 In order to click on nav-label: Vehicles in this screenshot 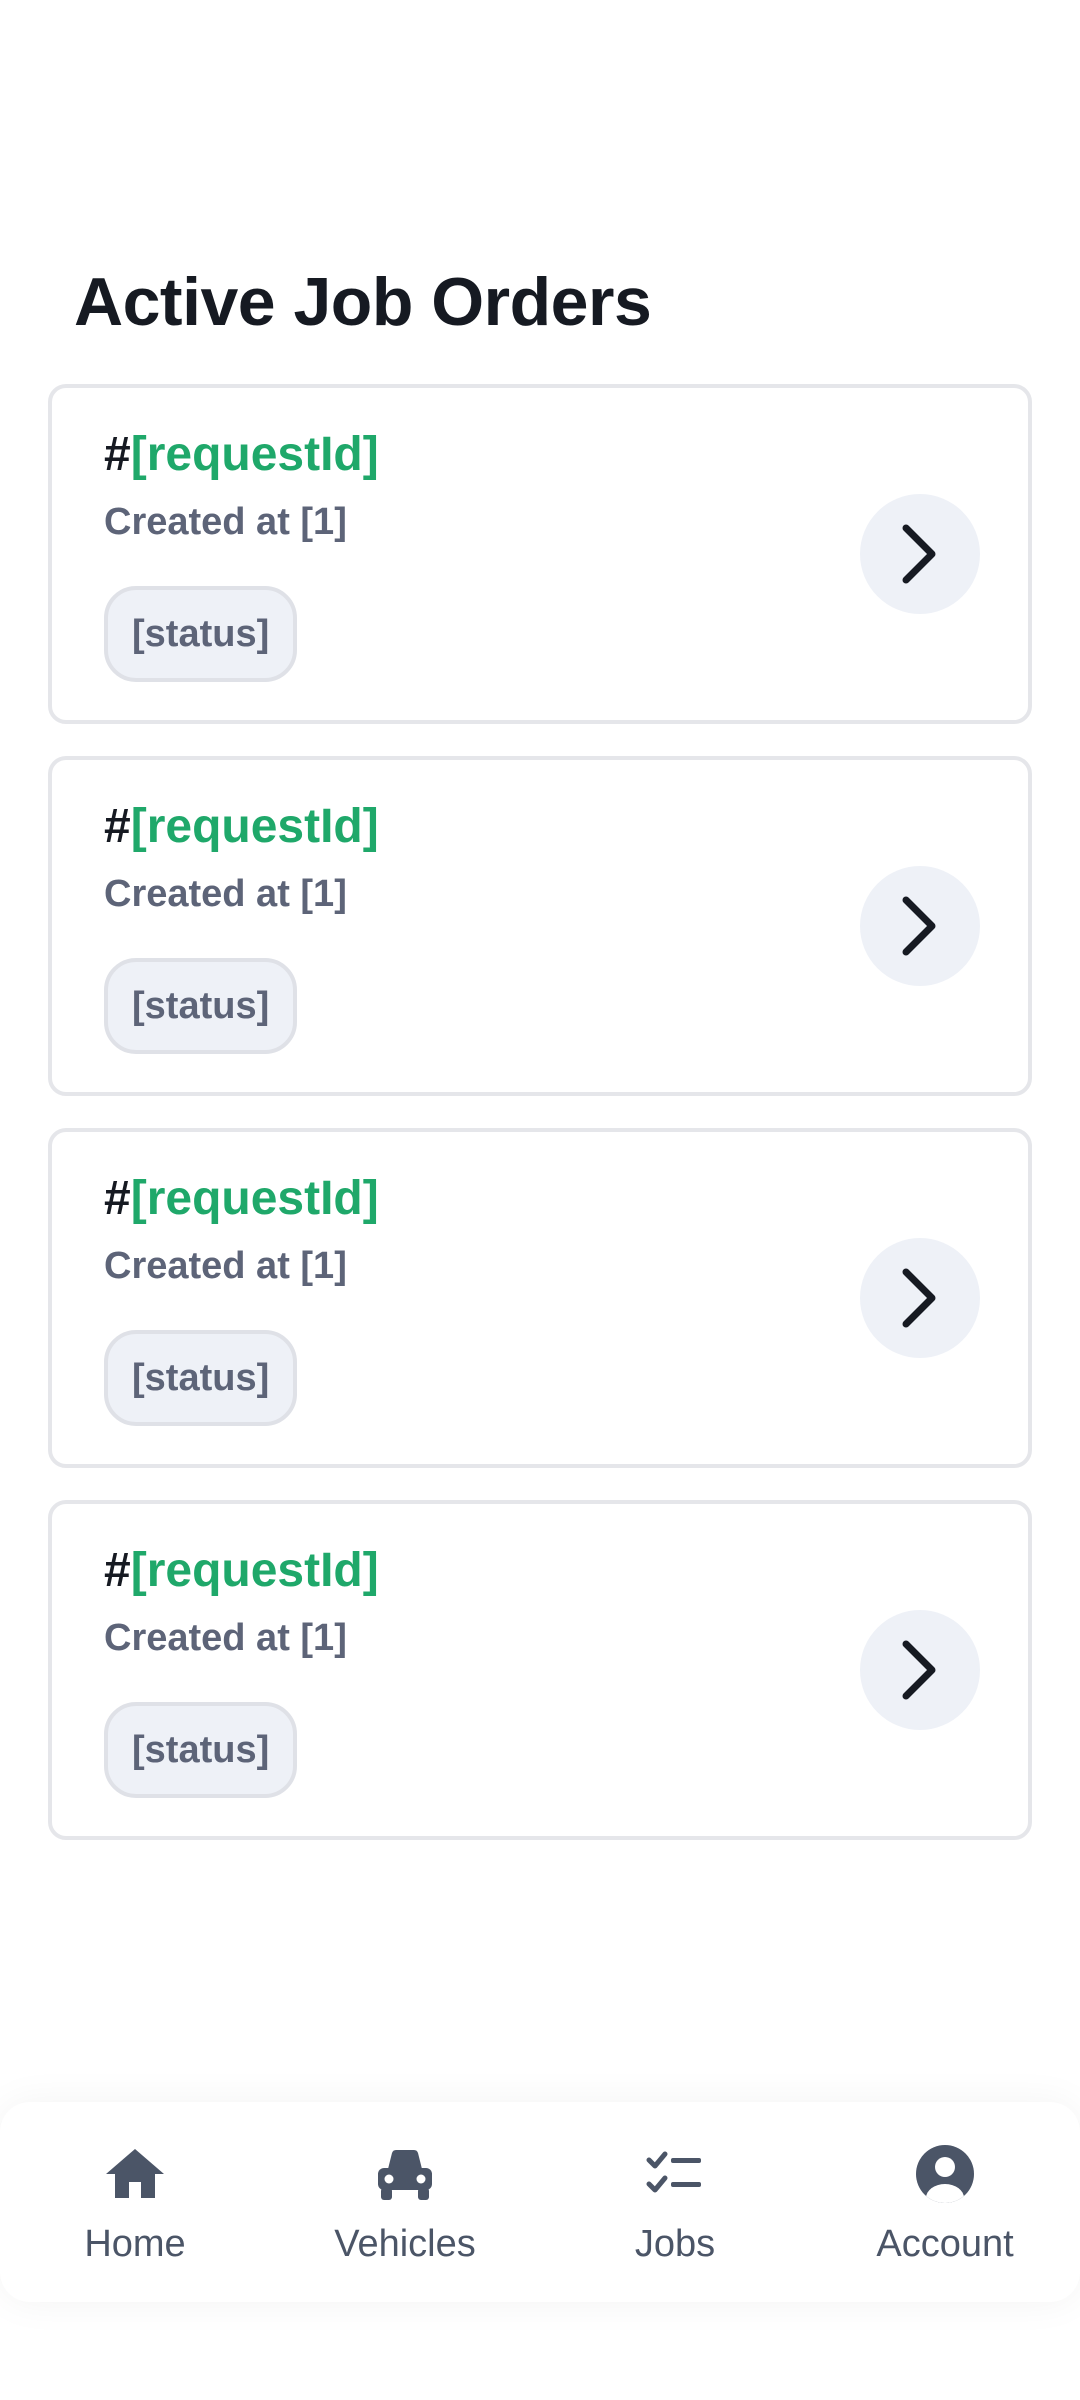, I will do `click(405, 2244)`.